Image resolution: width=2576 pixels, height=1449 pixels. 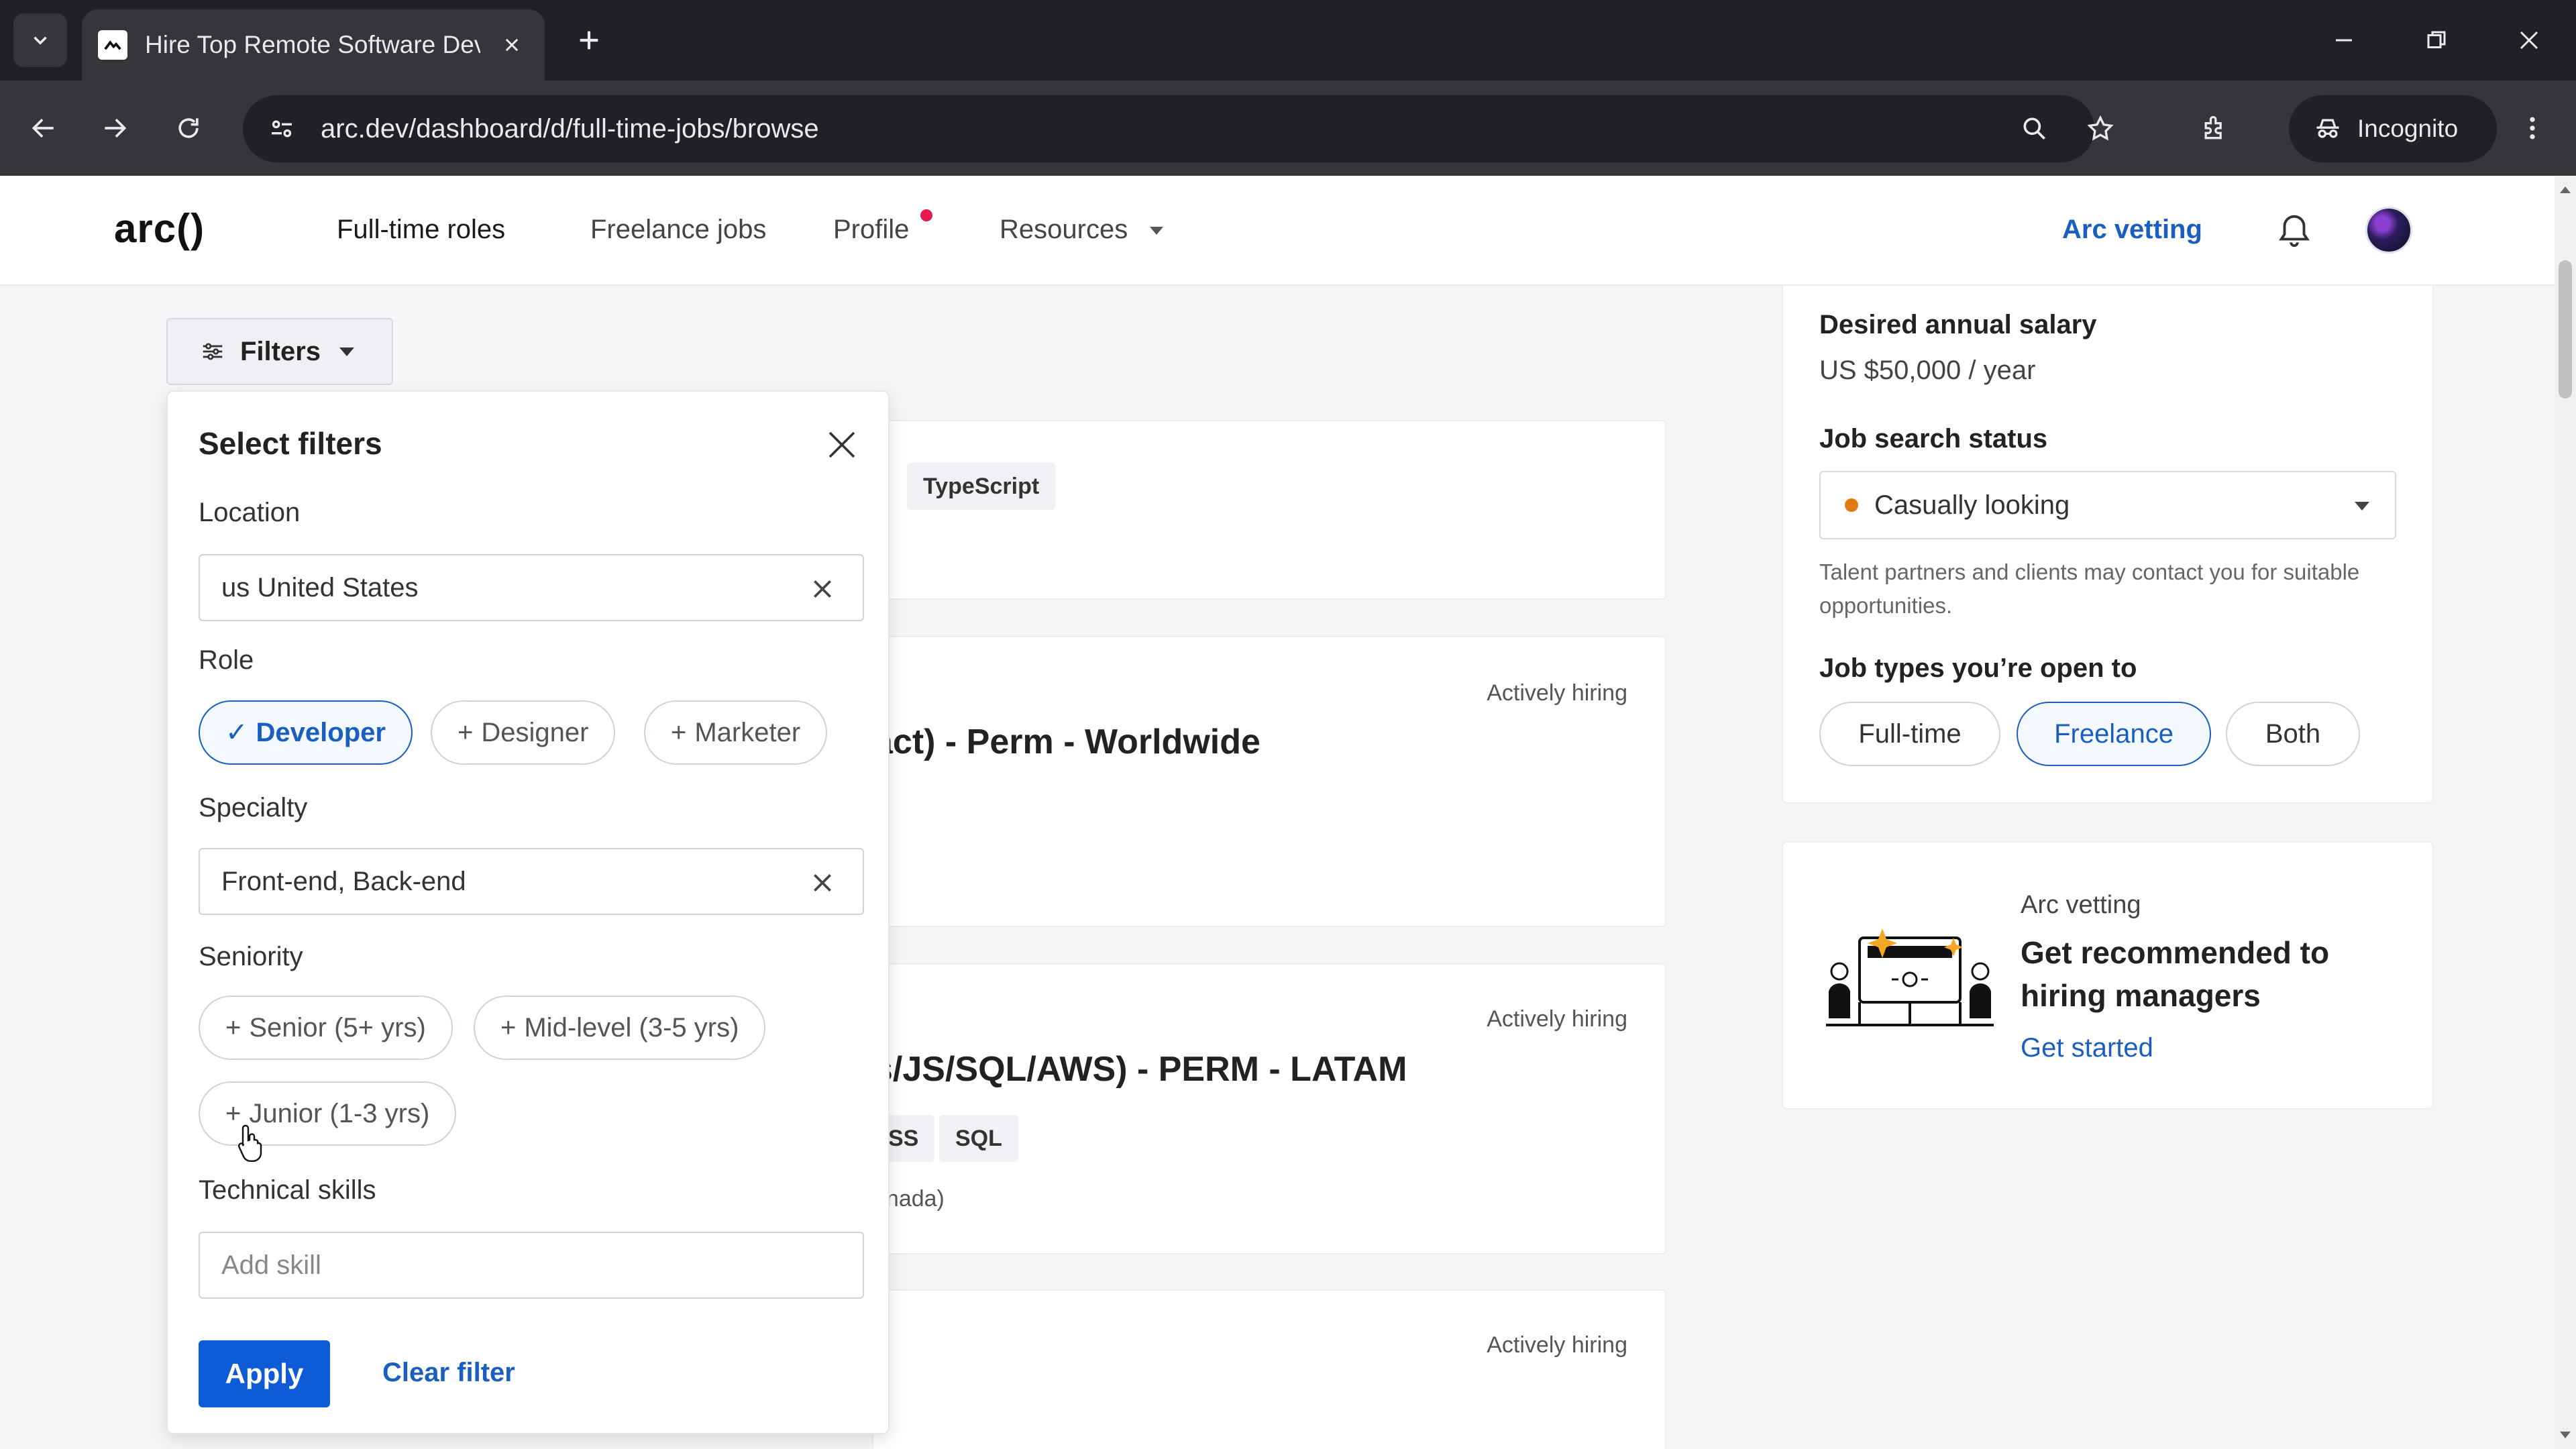 What do you see at coordinates (2081, 905) in the screenshot?
I see `arc-vetting-eyebrow: Arc vetting` at bounding box center [2081, 905].